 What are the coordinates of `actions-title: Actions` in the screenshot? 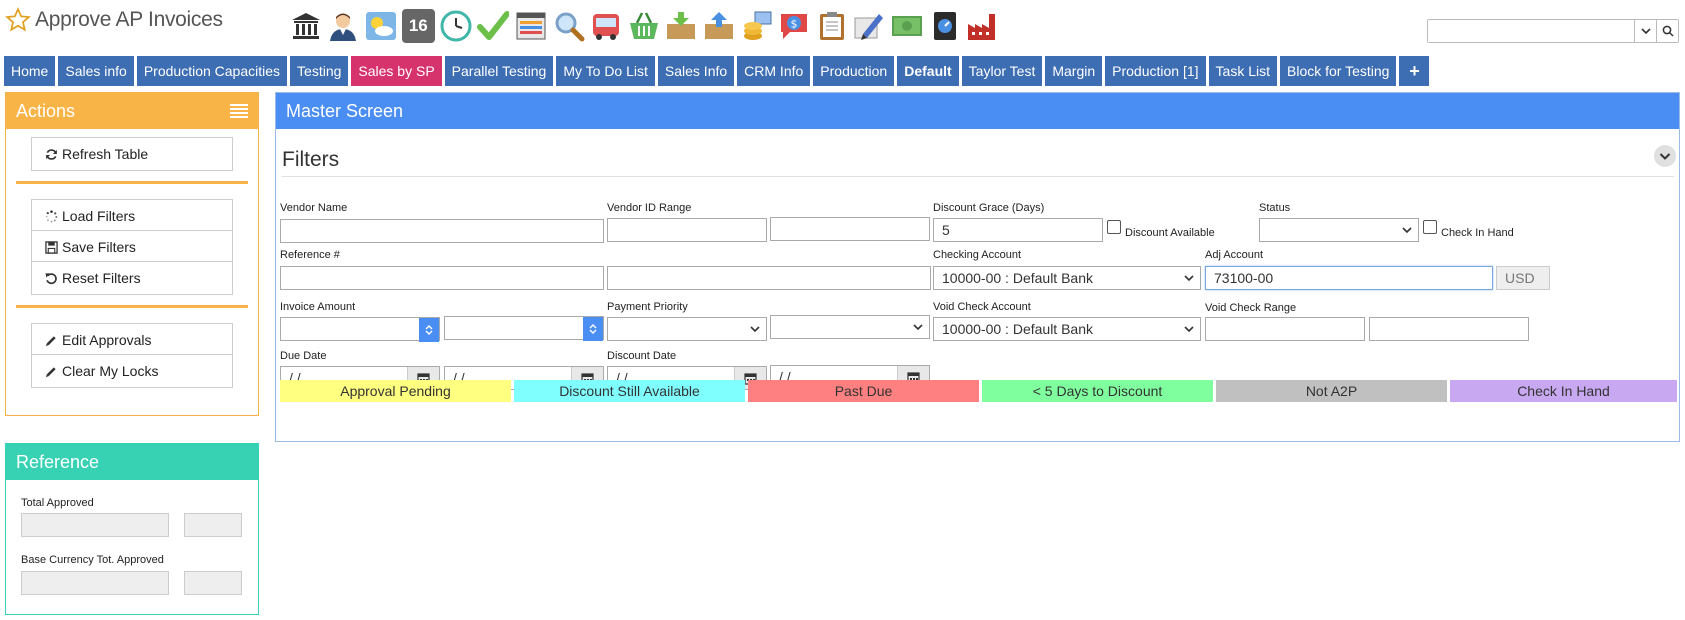 It's located at (46, 110).